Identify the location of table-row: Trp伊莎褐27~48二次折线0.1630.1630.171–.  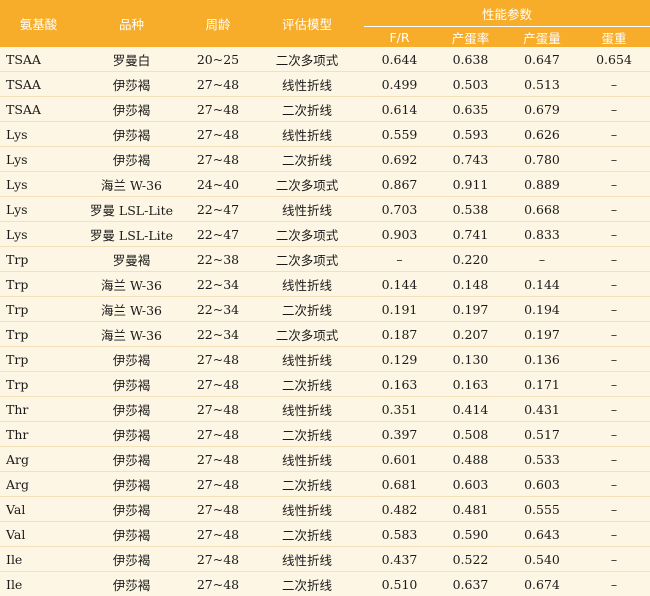
(325, 384).